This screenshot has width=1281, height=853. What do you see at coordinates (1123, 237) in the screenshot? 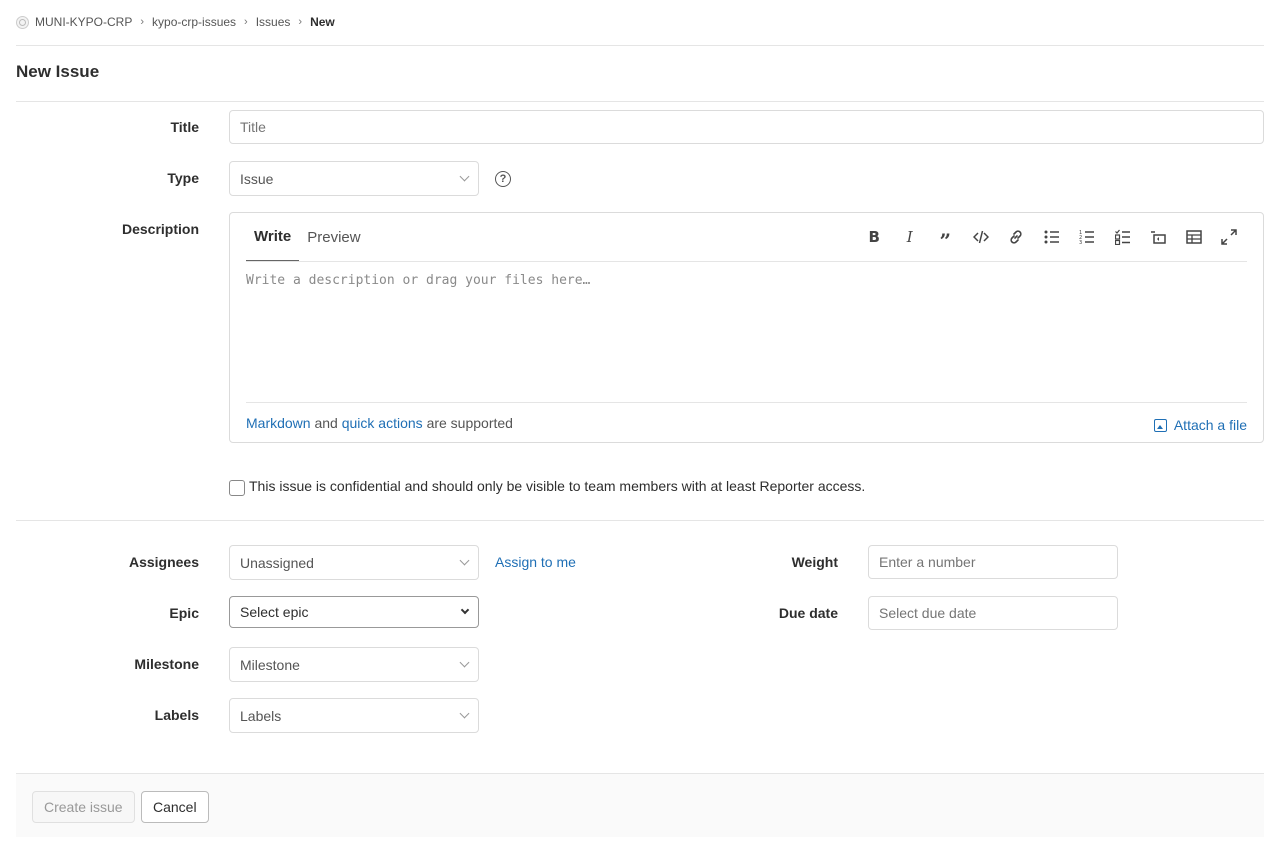
I see `task-list-icon` at bounding box center [1123, 237].